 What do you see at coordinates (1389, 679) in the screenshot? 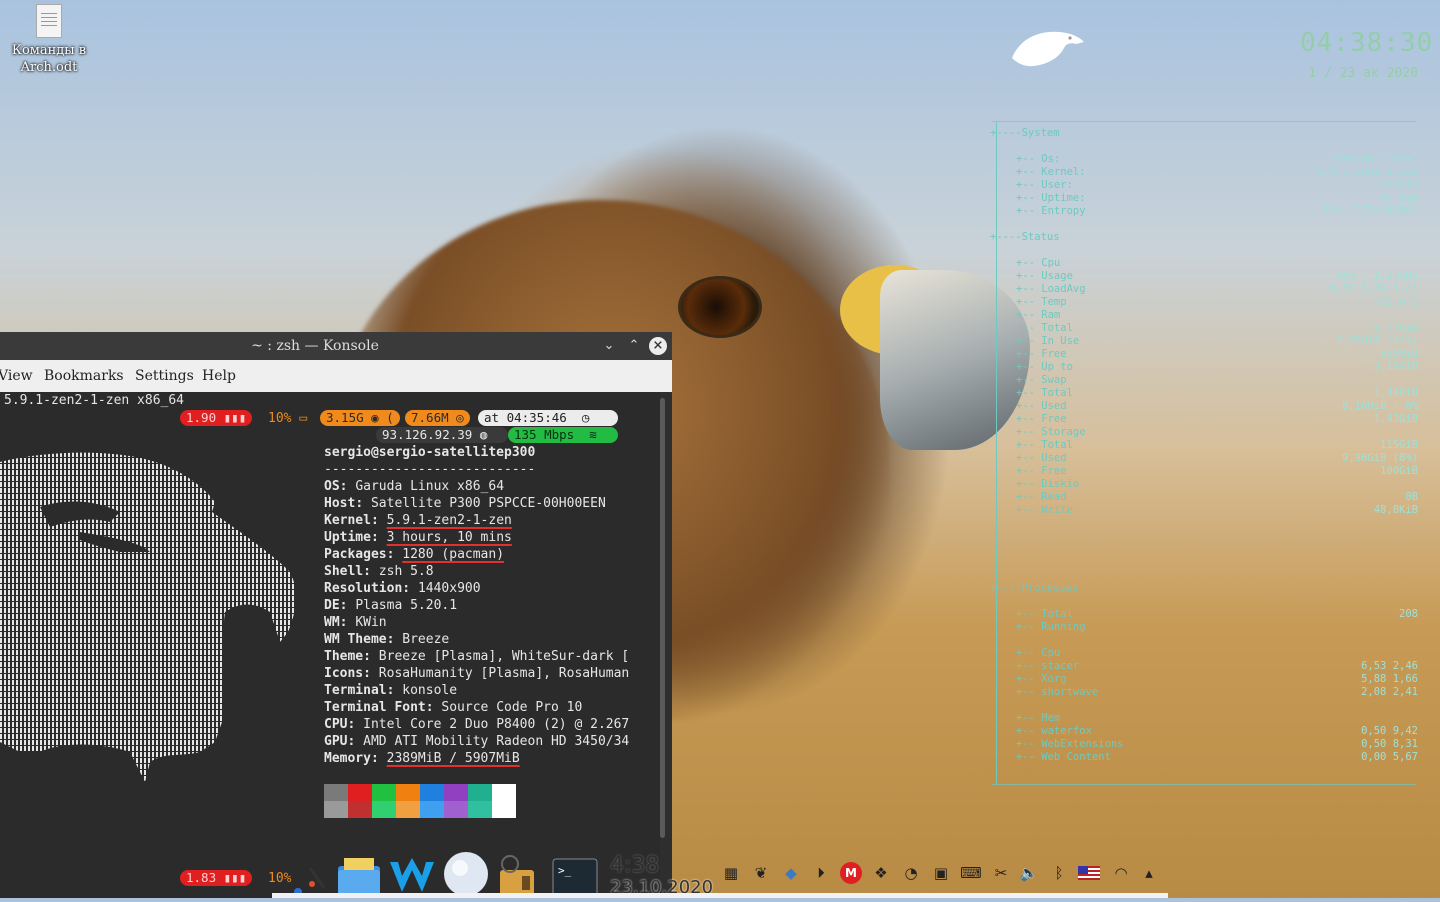
I see `conky-process-value: 5,88 1,66` at bounding box center [1389, 679].